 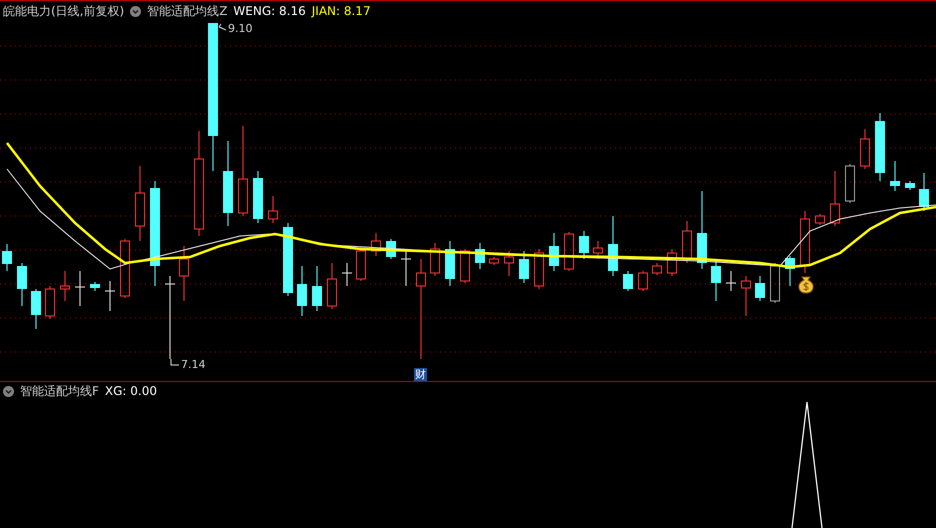 I want to click on stock-title: 皖能电力(日线,前复权), so click(x=63, y=11).